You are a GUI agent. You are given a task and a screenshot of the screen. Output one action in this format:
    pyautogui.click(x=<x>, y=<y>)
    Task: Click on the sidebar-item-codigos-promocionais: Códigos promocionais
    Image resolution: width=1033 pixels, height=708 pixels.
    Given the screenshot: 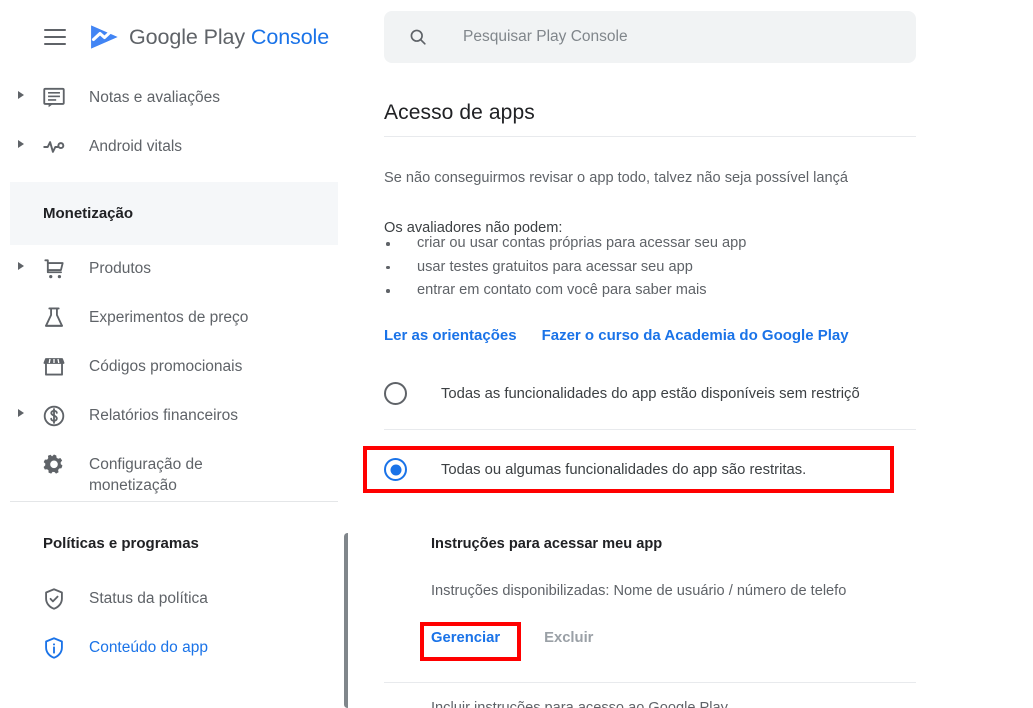 What is the action you would take?
    pyautogui.click(x=174, y=367)
    